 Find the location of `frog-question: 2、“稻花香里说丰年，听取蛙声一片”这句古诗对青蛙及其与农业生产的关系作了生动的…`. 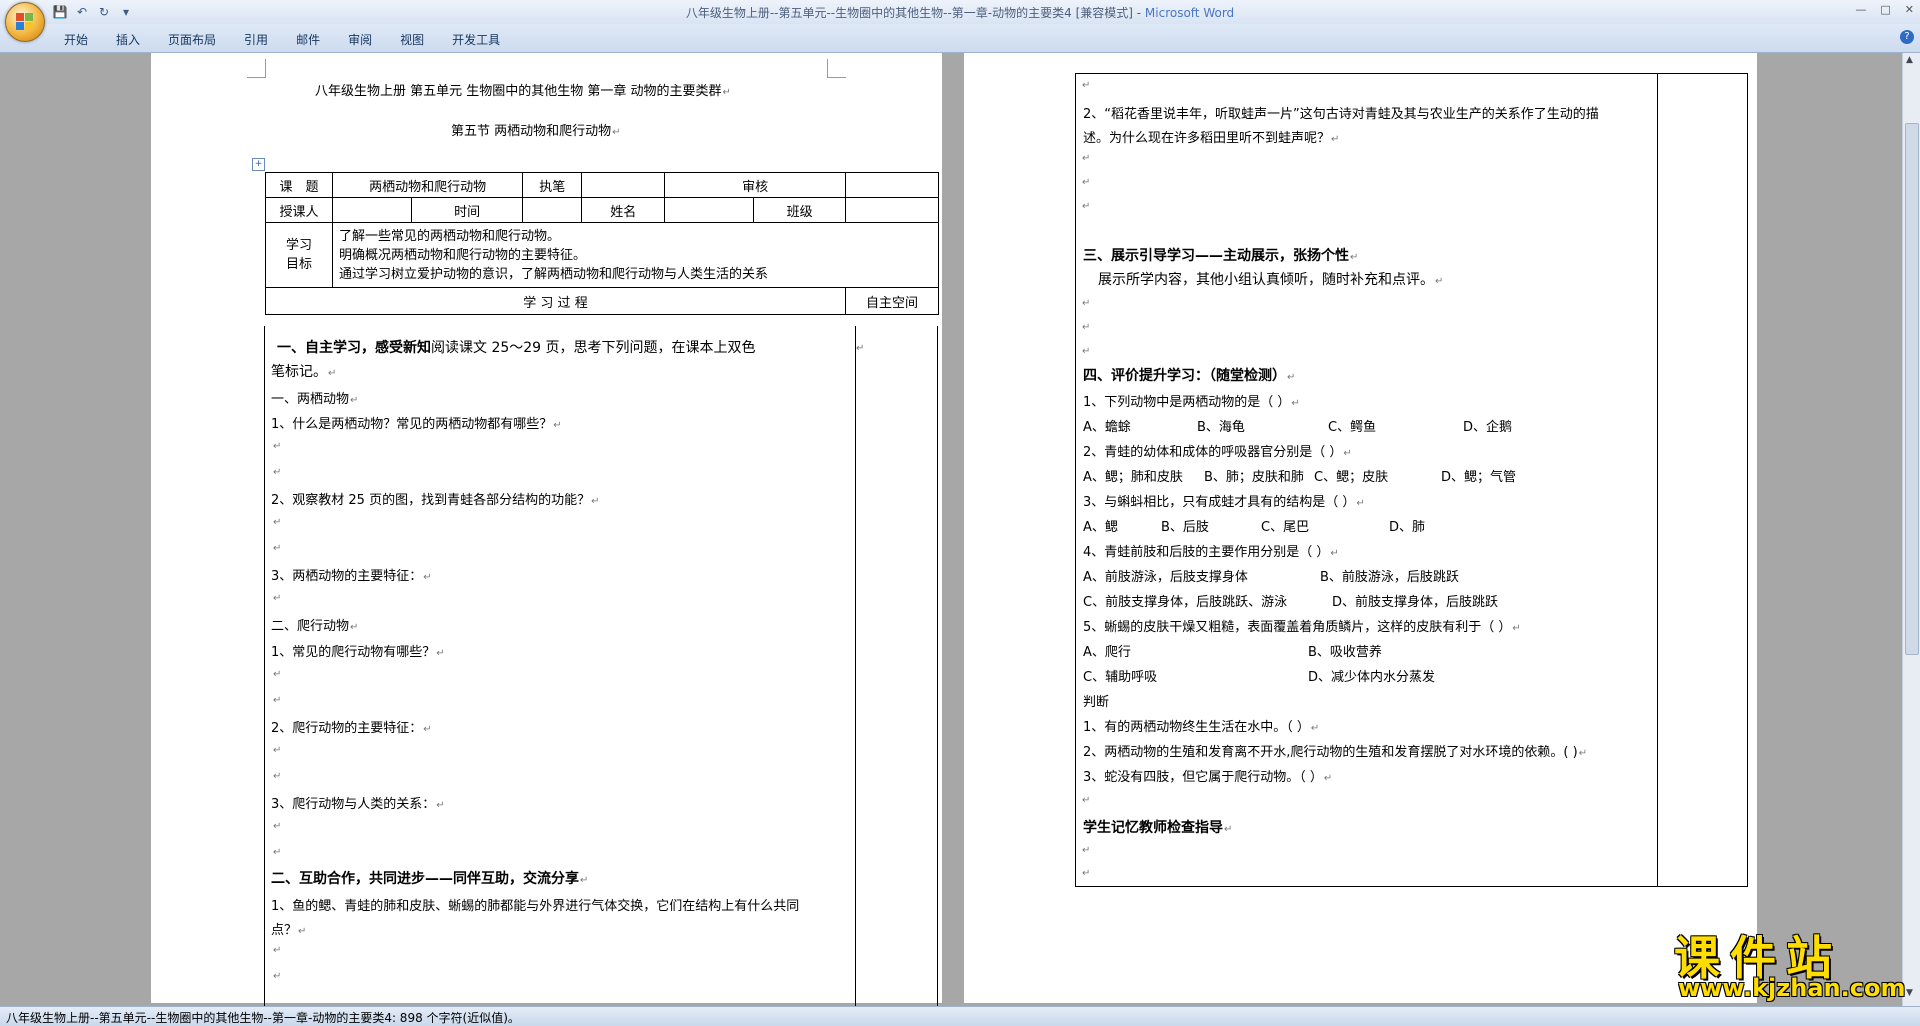

frog-question: 2、“稻花香里说丰年，听取蛙声一片”这句古诗对青蛙及其与农业生产的关系作了生动的… is located at coordinates (1341, 114).